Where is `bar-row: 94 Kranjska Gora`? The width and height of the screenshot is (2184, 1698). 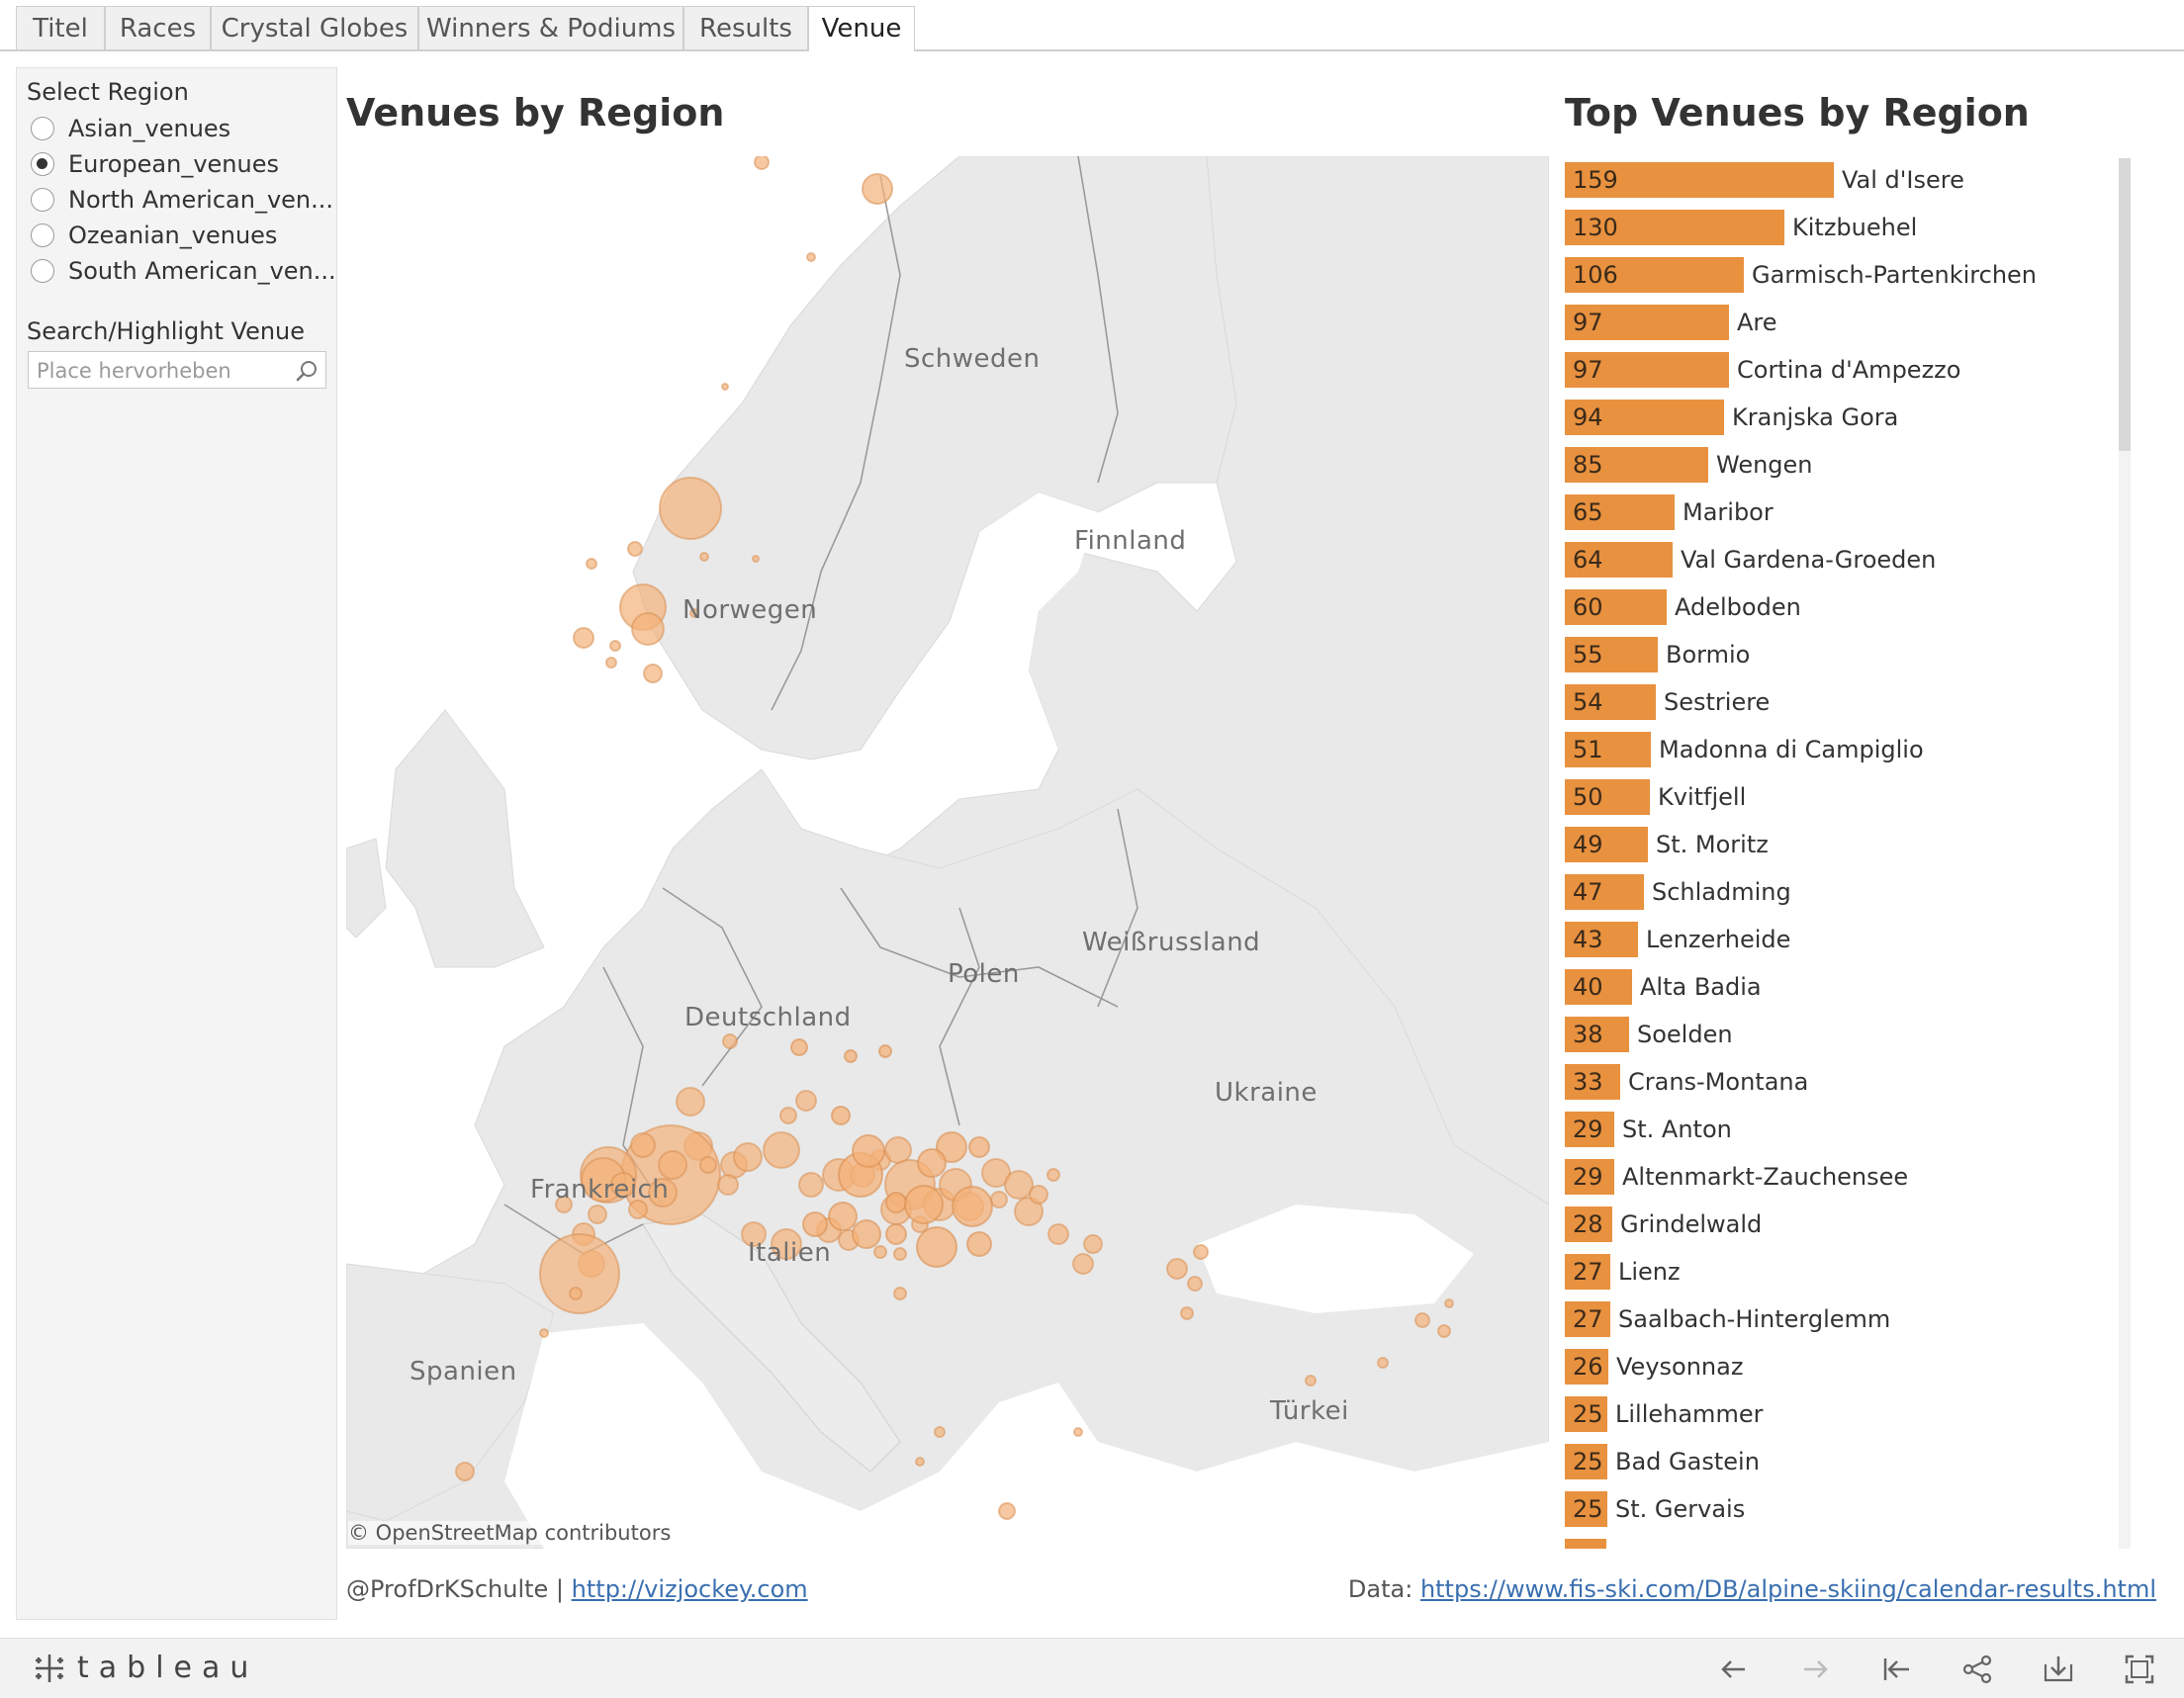
bar-row: 94 Kranjska Gora is located at coordinates (1840, 417).